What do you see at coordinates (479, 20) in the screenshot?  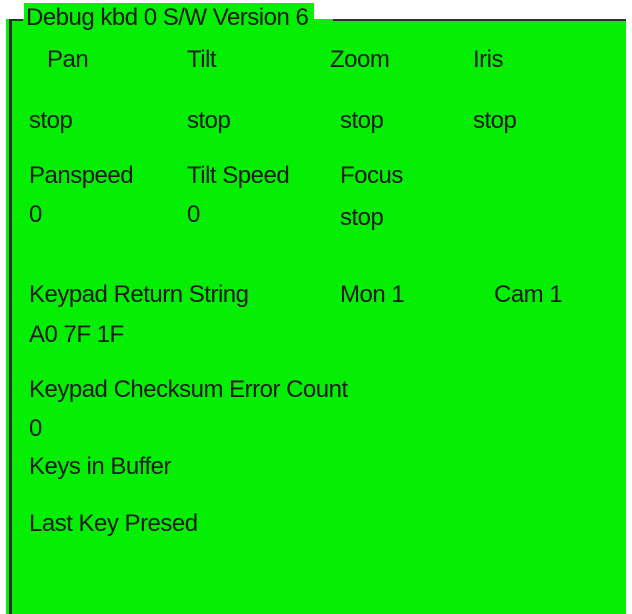 I see `groupbox-frame-top-right` at bounding box center [479, 20].